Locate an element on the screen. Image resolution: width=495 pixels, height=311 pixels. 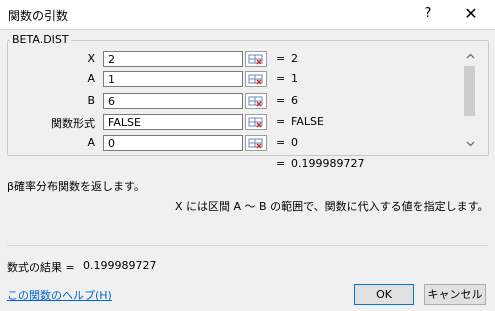
arg-label-a-2: A is located at coordinates (91, 142).